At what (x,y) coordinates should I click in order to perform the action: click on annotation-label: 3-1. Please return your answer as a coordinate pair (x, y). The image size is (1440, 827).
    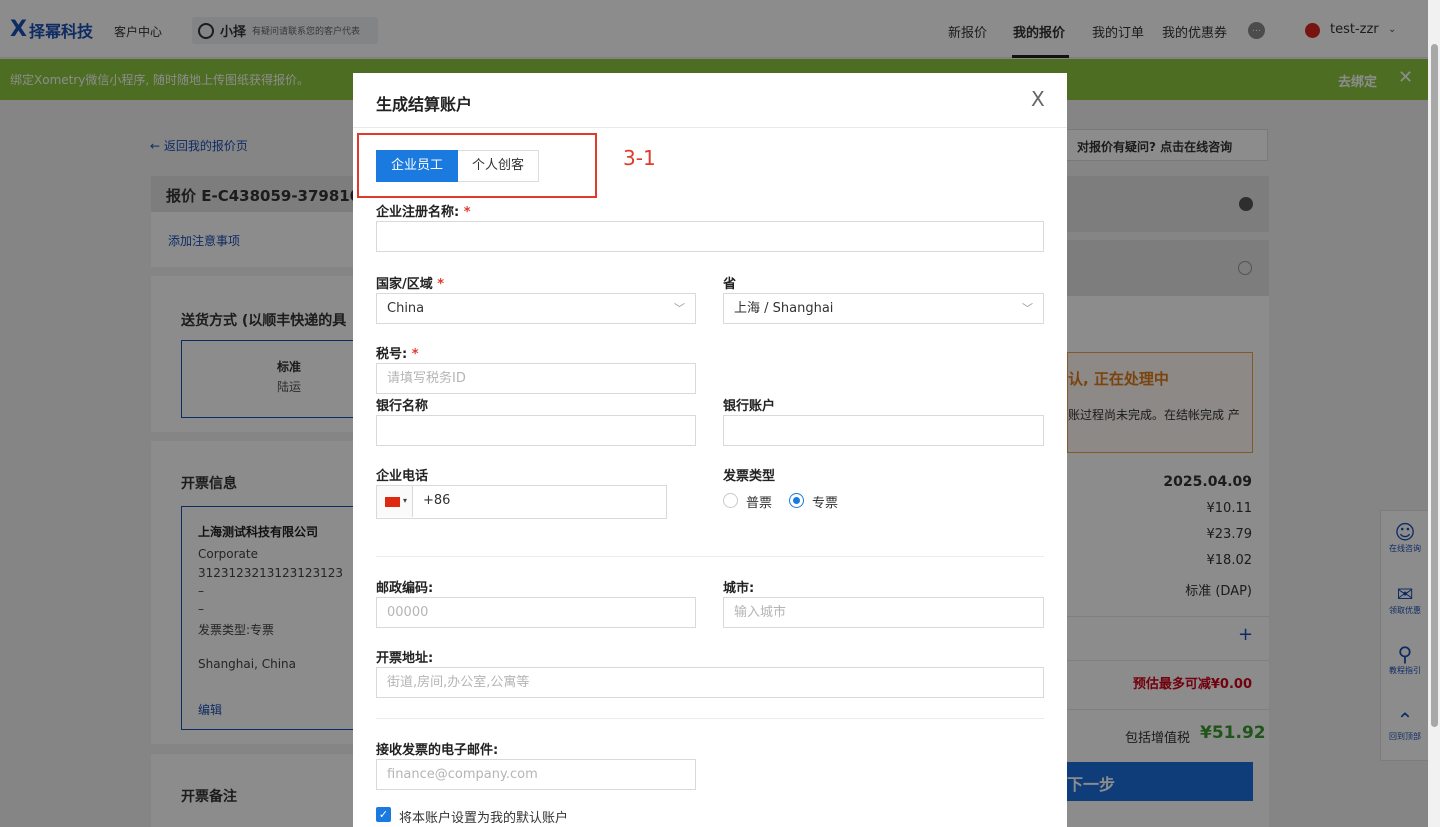
    Looking at the image, I should click on (639, 158).